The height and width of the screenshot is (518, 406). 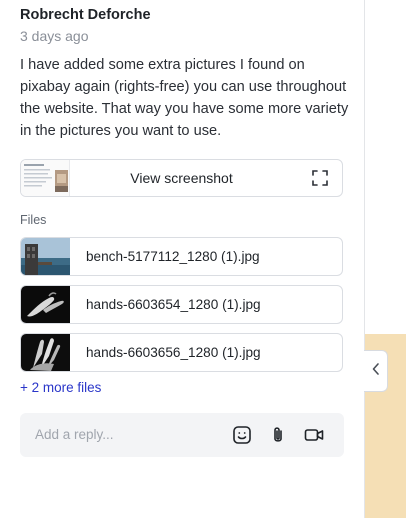 What do you see at coordinates (60, 387) in the screenshot?
I see `more-files-link: + 2 more files` at bounding box center [60, 387].